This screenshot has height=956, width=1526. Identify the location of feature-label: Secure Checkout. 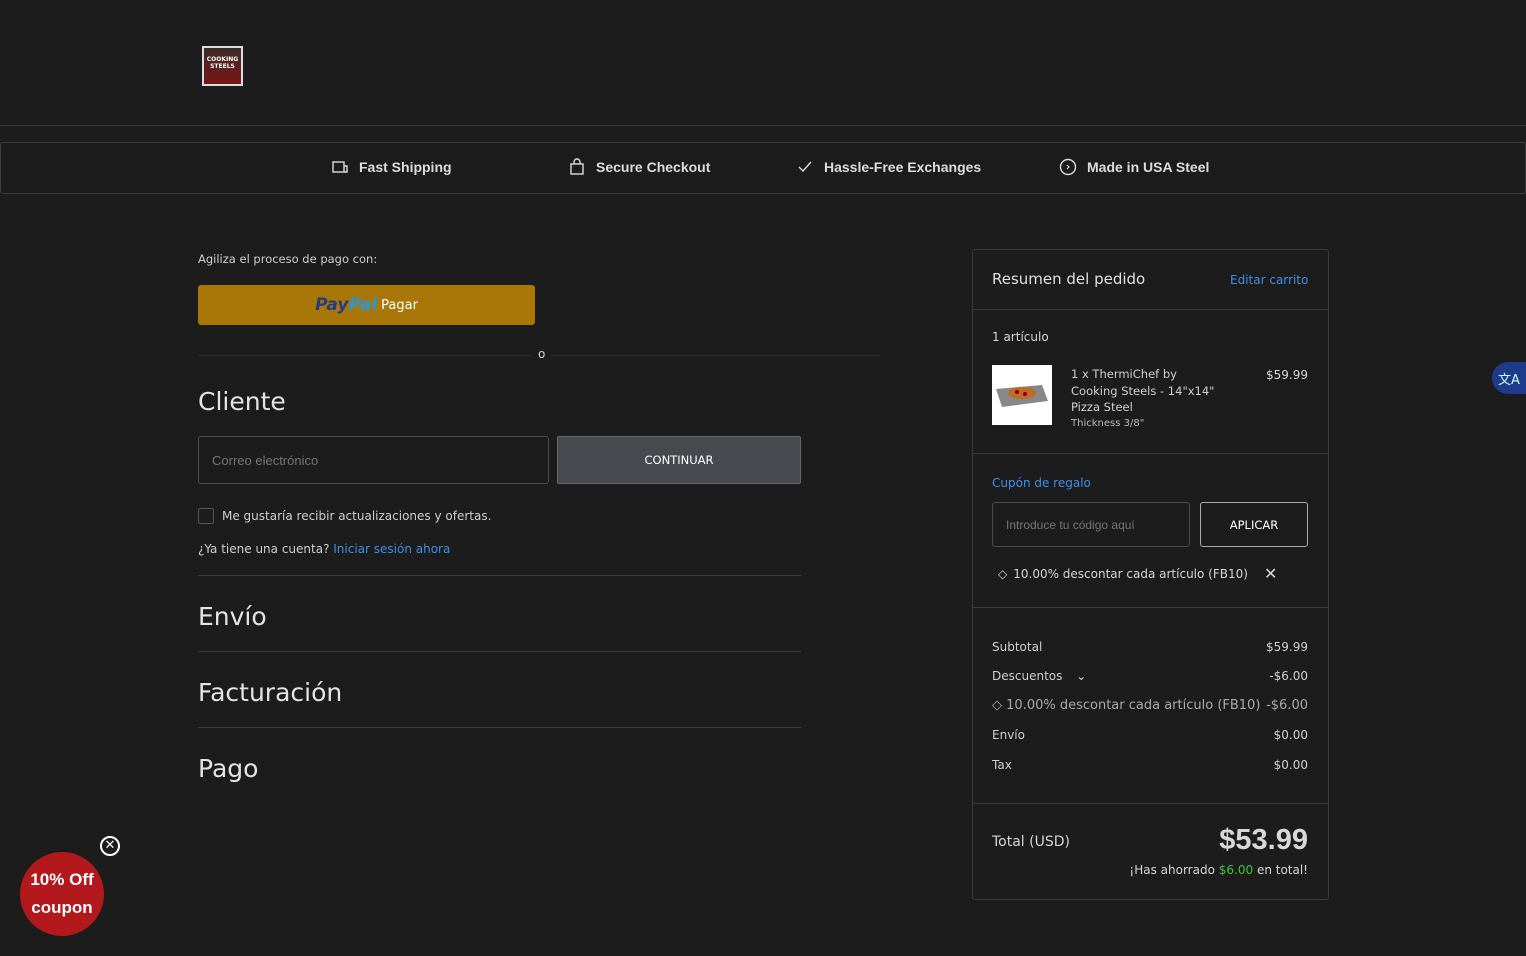
(653, 167).